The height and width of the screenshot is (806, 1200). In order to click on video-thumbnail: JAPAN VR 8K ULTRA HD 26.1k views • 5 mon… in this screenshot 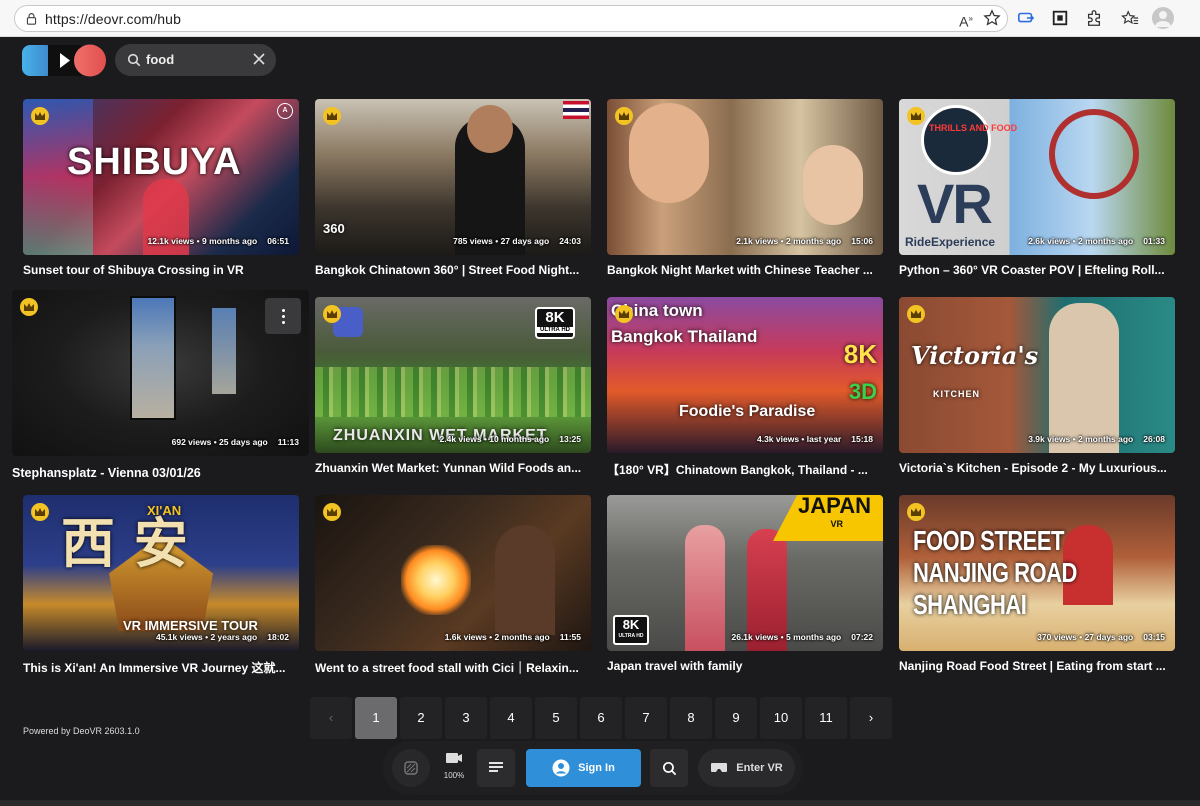, I will do `click(745, 573)`.